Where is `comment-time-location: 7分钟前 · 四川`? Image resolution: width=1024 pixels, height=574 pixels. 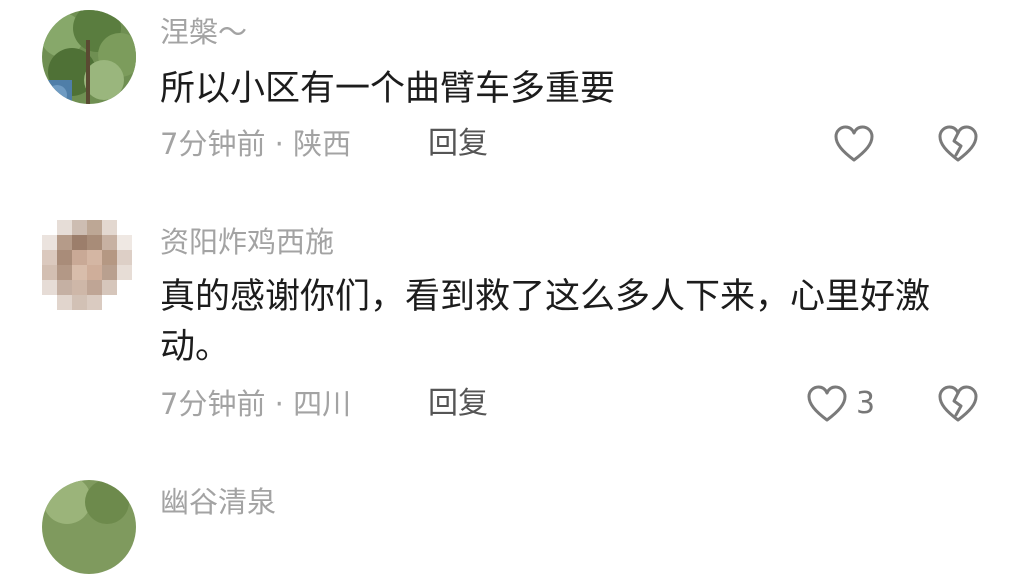 comment-time-location: 7分钟前 · 四川 is located at coordinates (256, 404).